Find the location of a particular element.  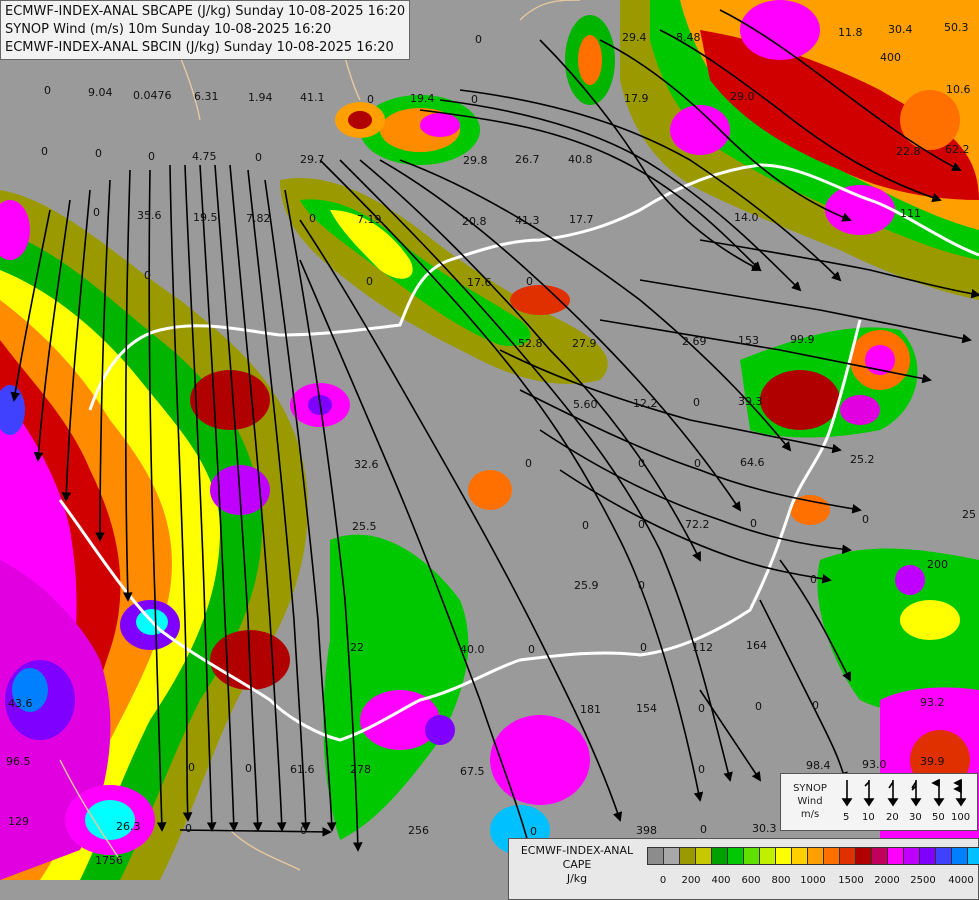

synop-speed-label: 20 is located at coordinates (892, 817).